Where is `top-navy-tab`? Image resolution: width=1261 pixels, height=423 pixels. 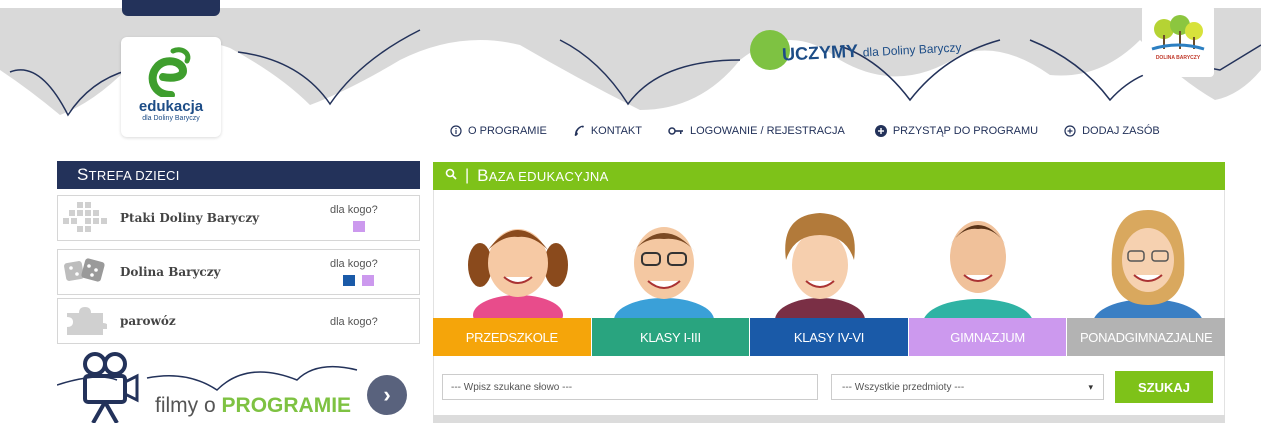
top-navy-tab is located at coordinates (171, 8).